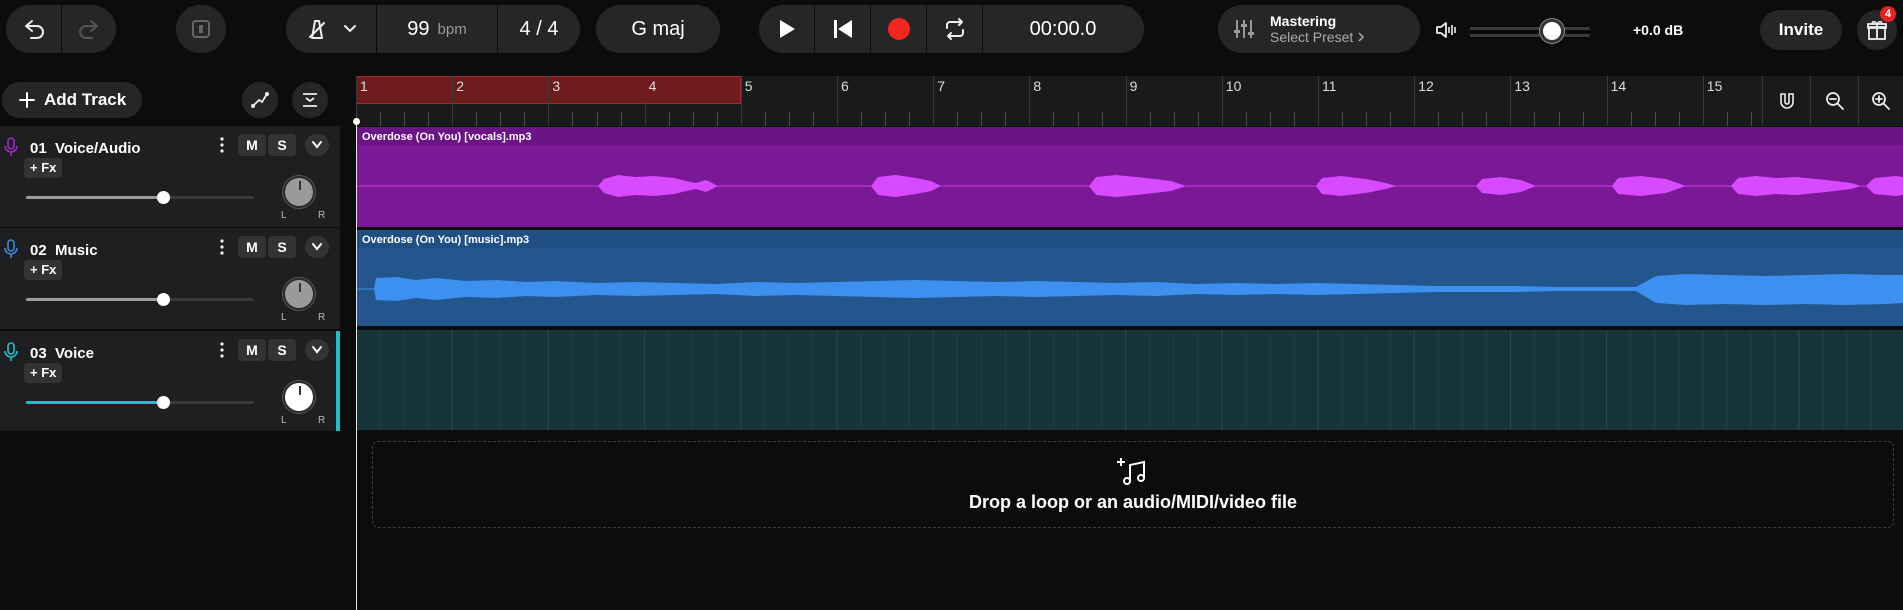 This screenshot has width=1903, height=610. I want to click on track-title: 02 Music, so click(64, 250).